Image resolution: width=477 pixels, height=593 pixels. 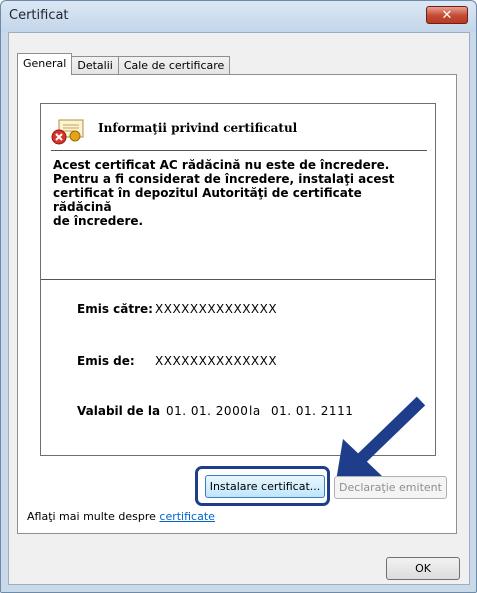 I want to click on certificates-link: certificate, so click(x=187, y=516).